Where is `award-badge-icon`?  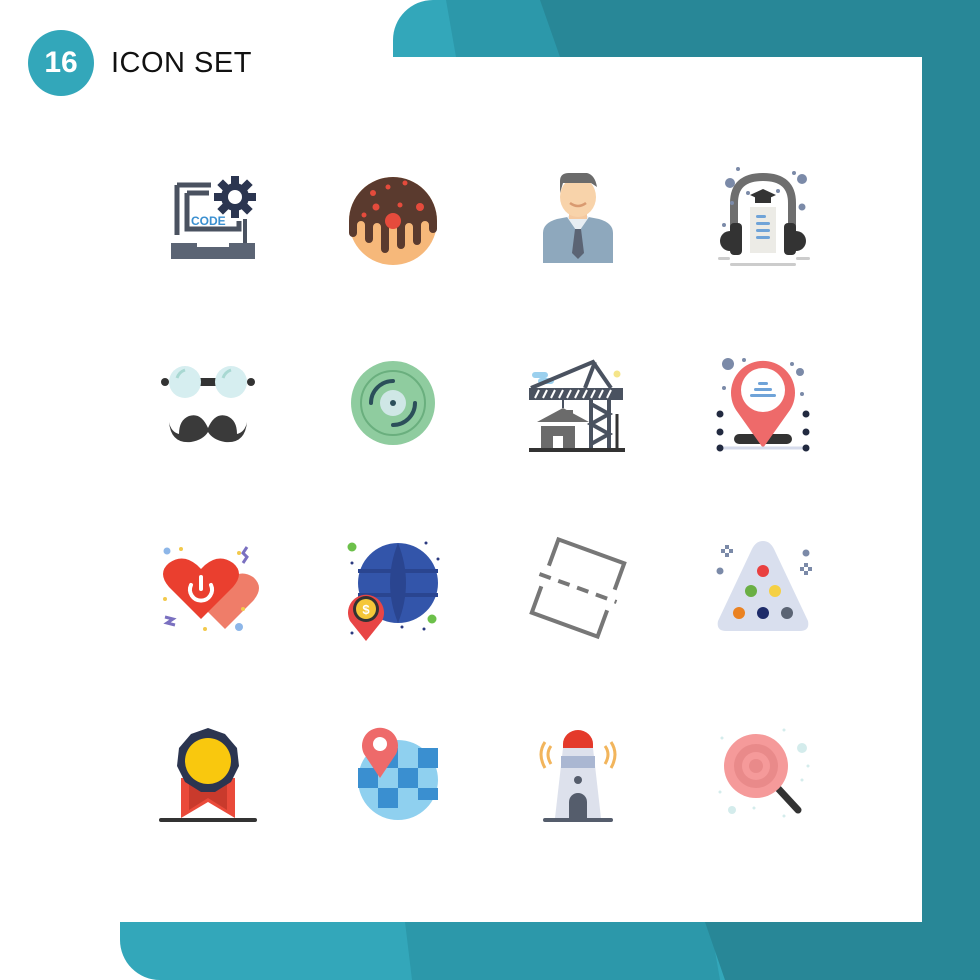
award-badge-icon is located at coordinates (207, 772).